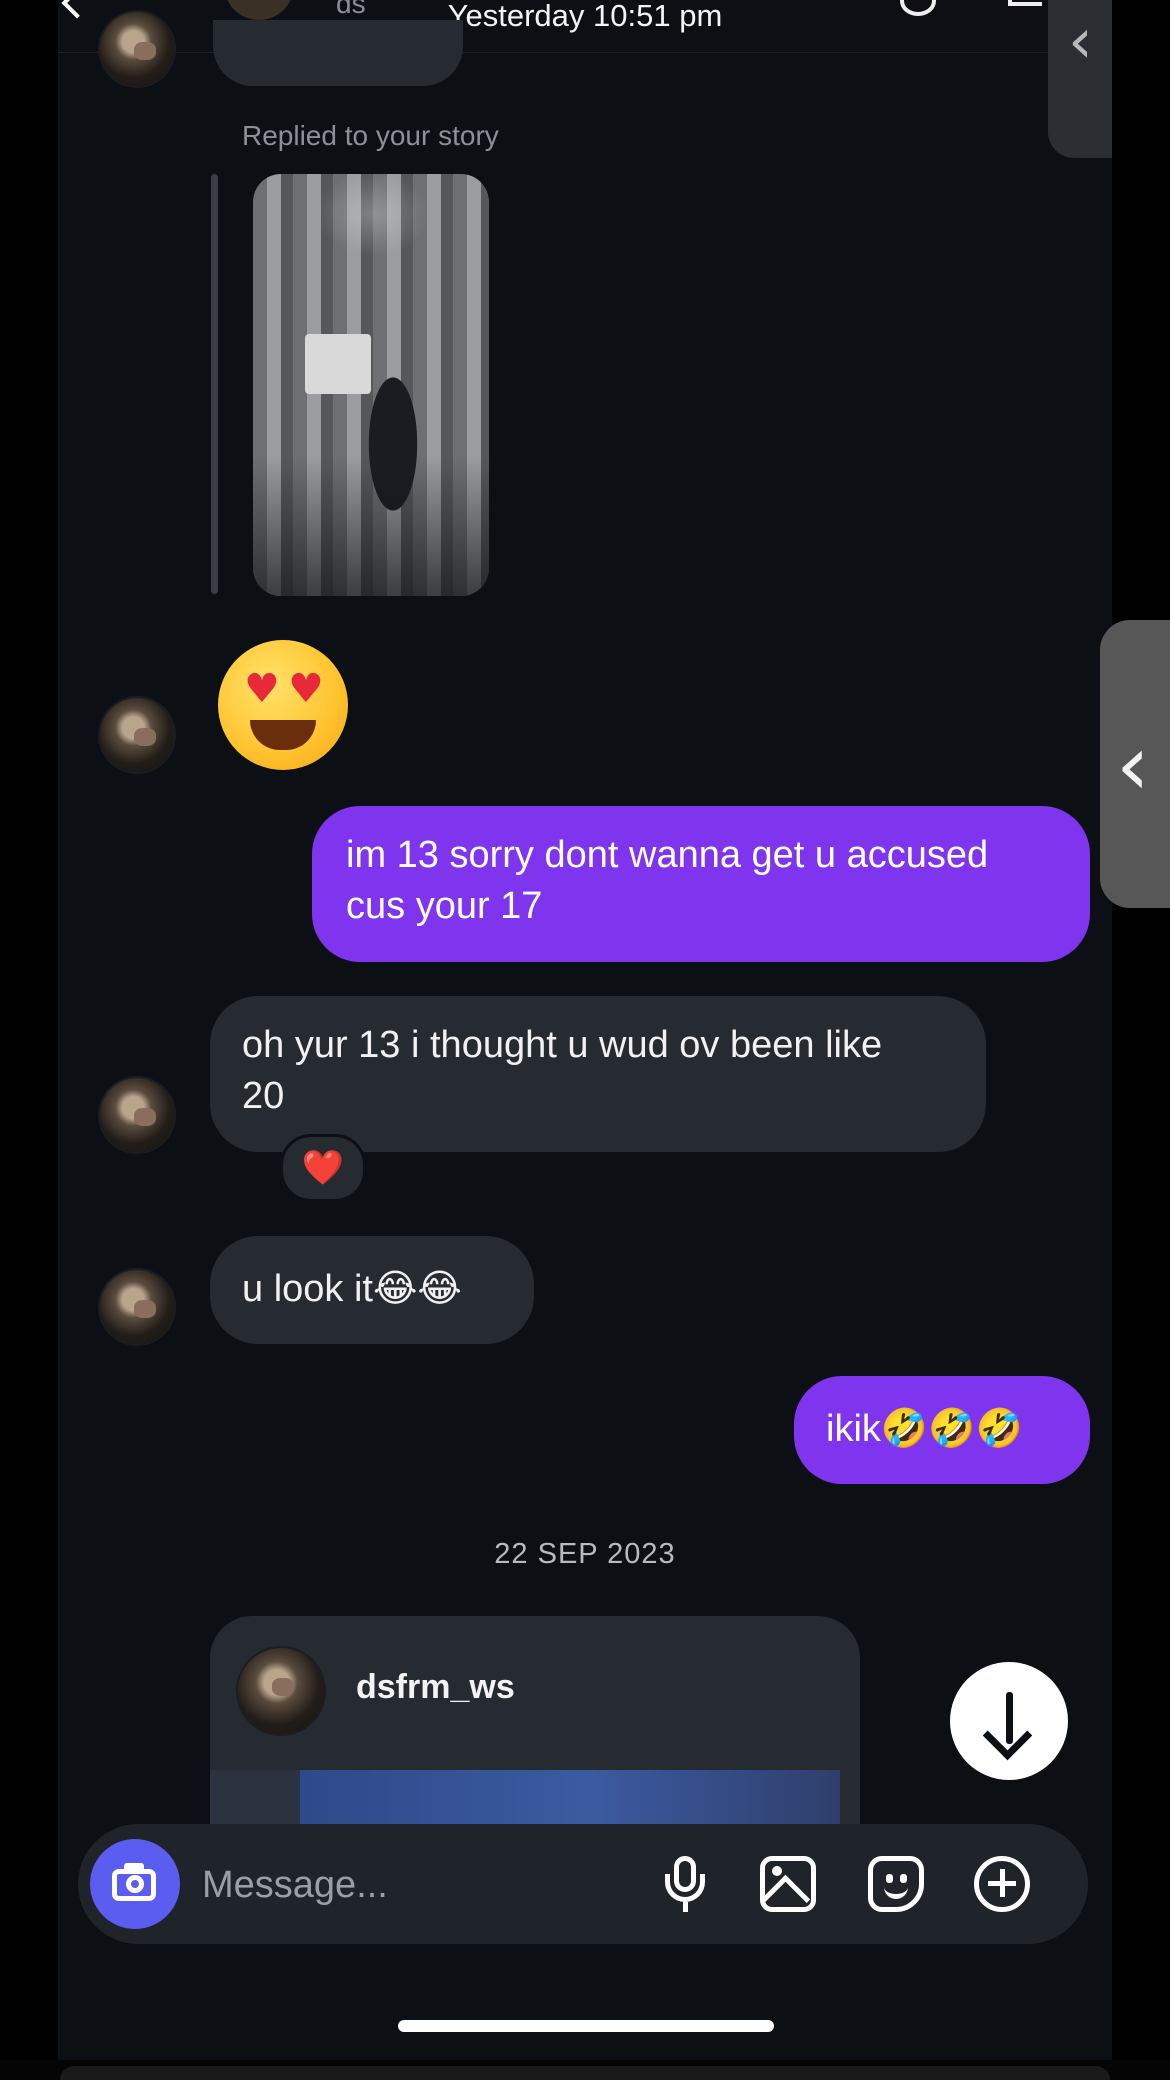 This screenshot has width=1170, height=2080. What do you see at coordinates (435, 1687) in the screenshot?
I see `shared-post-username: dsfrm_ws` at bounding box center [435, 1687].